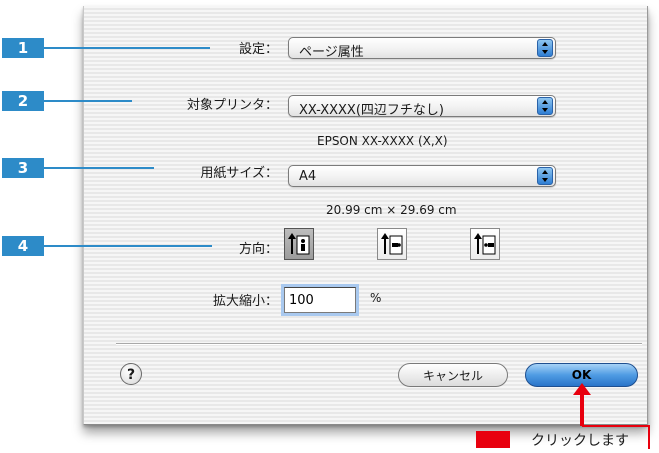 This screenshot has width=659, height=453. I want to click on paper-dimensions-text: 20.99 cm × 29.69 cm, so click(391, 210).